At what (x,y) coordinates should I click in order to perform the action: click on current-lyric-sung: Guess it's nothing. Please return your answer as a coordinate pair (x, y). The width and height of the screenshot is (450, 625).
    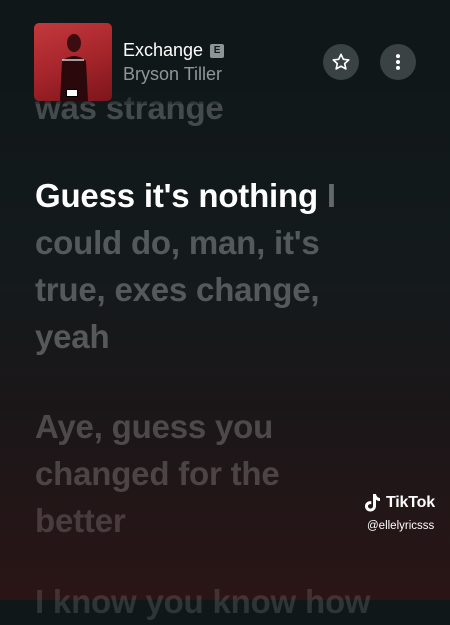
    Looking at the image, I should click on (176, 195).